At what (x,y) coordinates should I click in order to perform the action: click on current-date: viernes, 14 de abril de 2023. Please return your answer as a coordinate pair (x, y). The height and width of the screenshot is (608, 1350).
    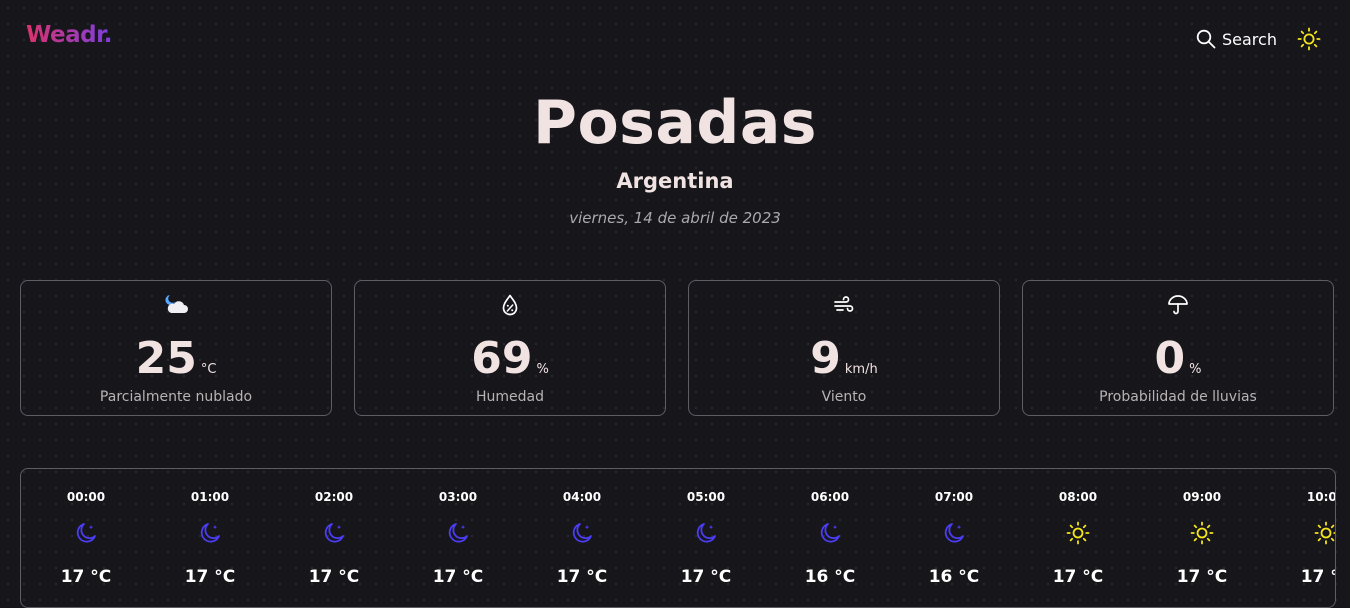
    Looking at the image, I should click on (675, 218).